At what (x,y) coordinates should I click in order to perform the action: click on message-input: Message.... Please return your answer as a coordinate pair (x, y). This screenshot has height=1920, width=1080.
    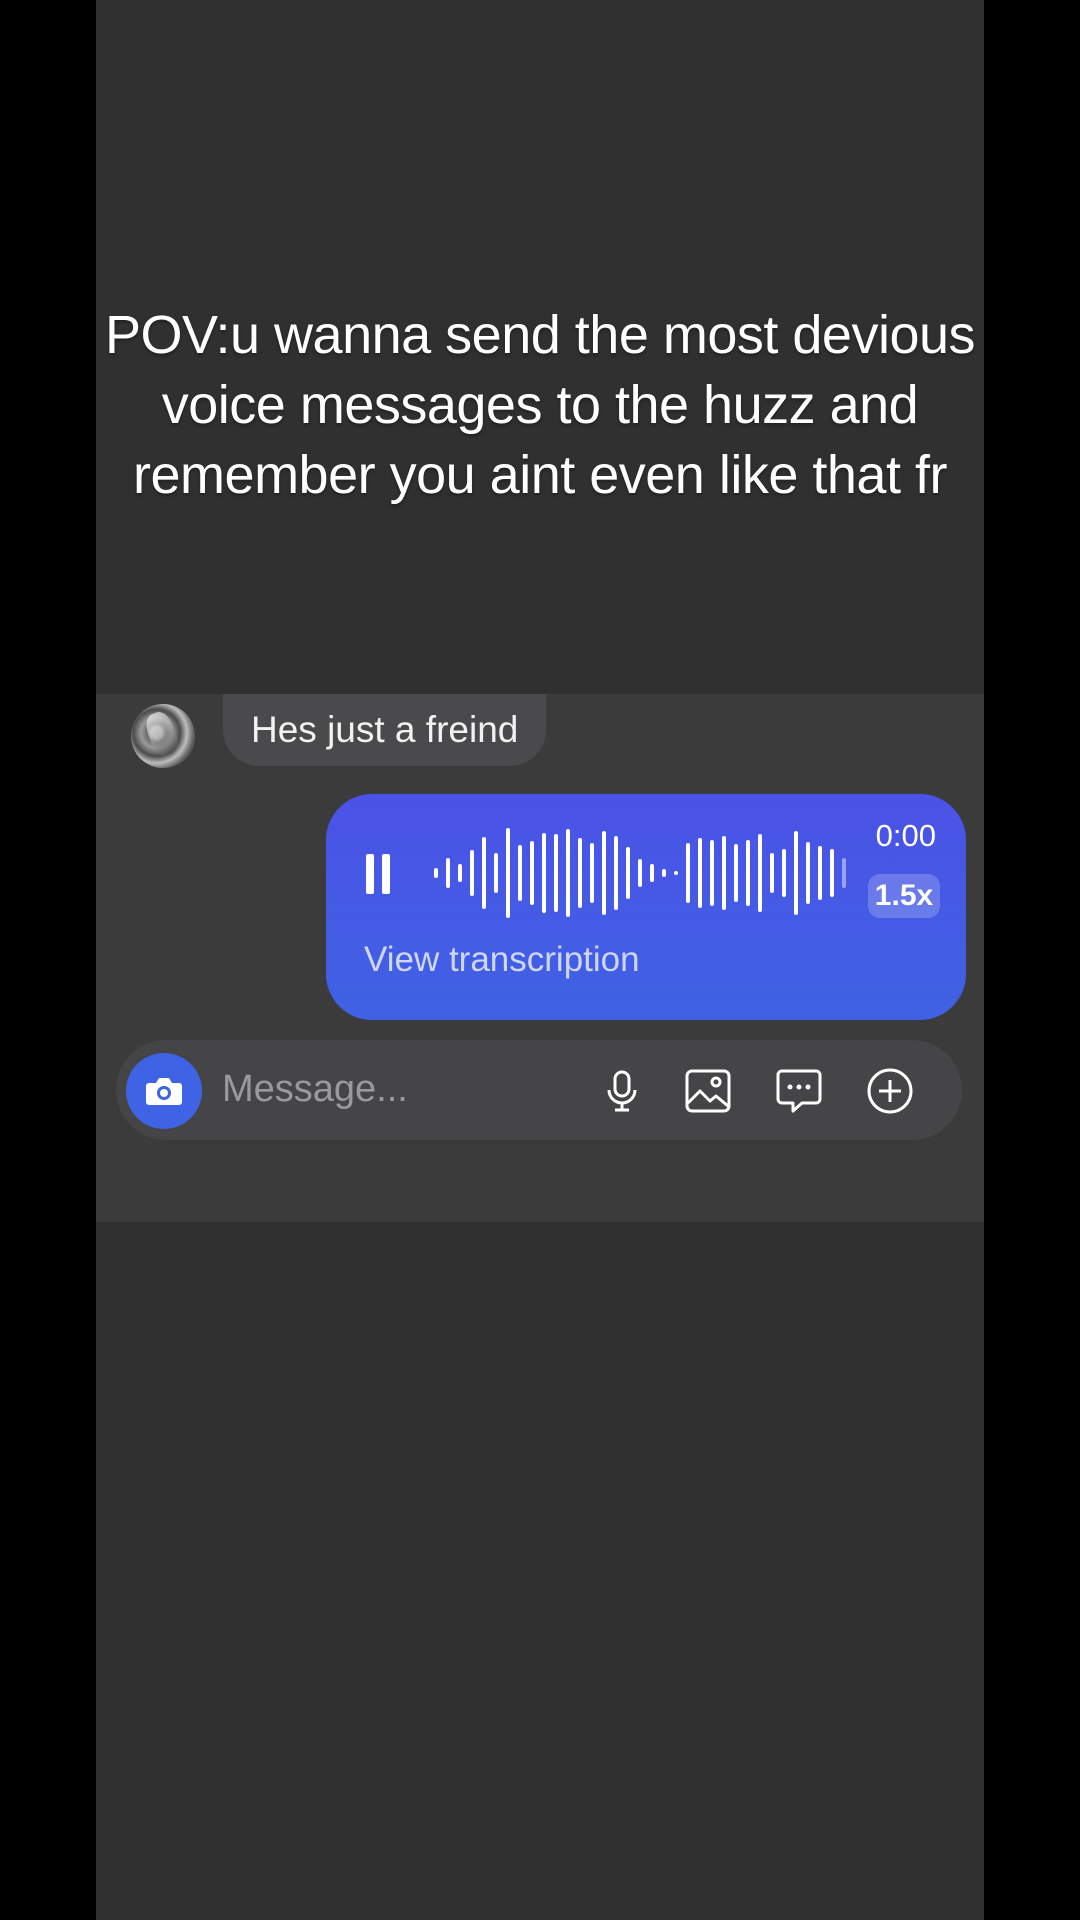
    Looking at the image, I should click on (315, 1089).